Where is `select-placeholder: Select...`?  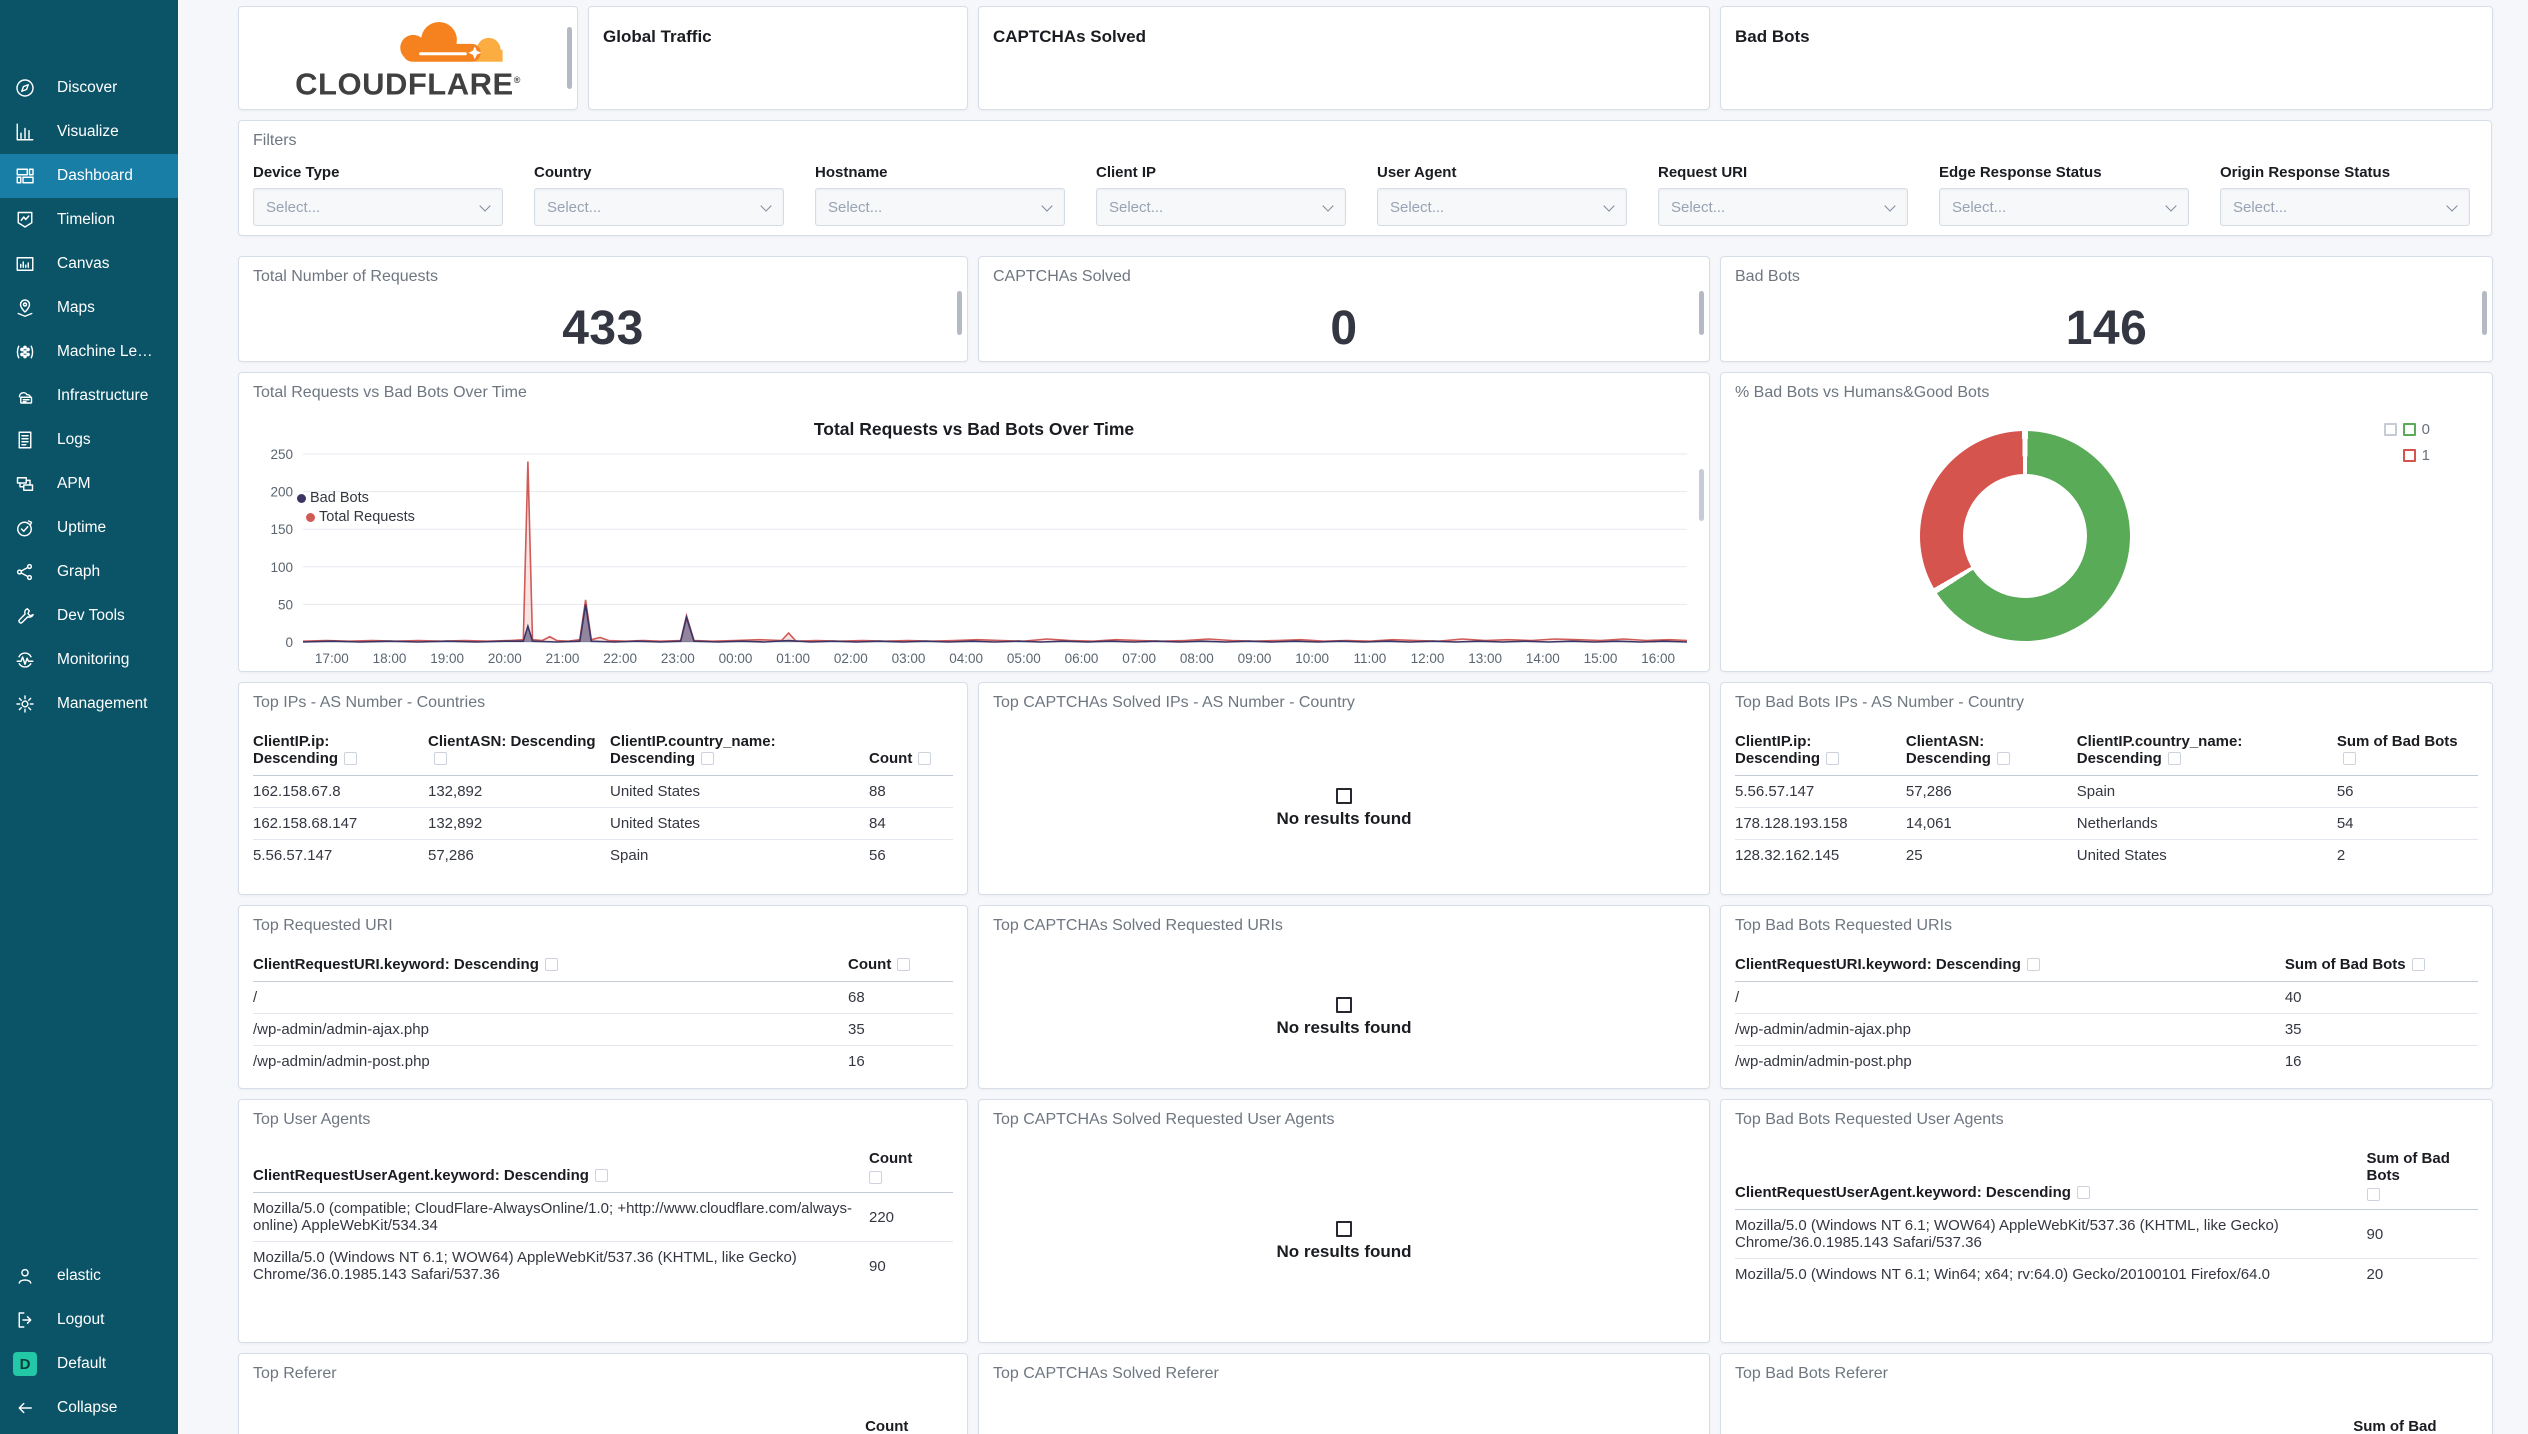 select-placeholder: Select... is located at coordinates (2260, 207).